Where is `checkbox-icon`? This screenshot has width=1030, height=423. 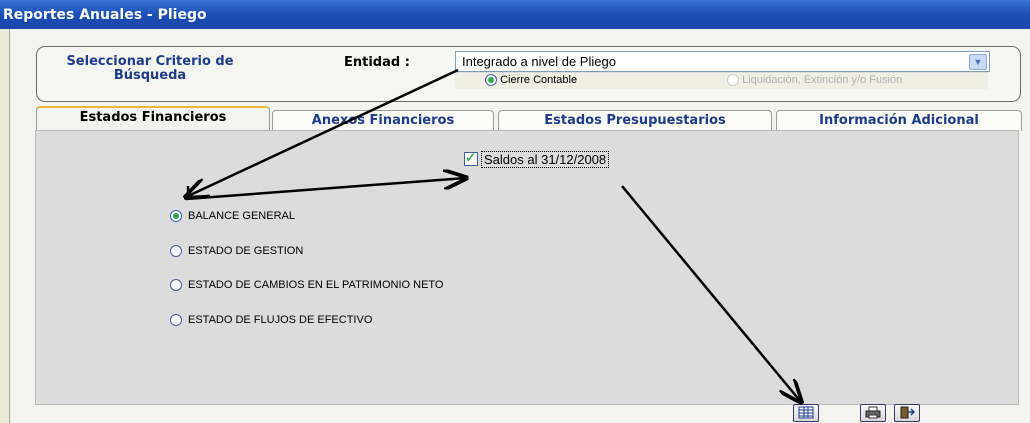
checkbox-icon is located at coordinates (471, 158).